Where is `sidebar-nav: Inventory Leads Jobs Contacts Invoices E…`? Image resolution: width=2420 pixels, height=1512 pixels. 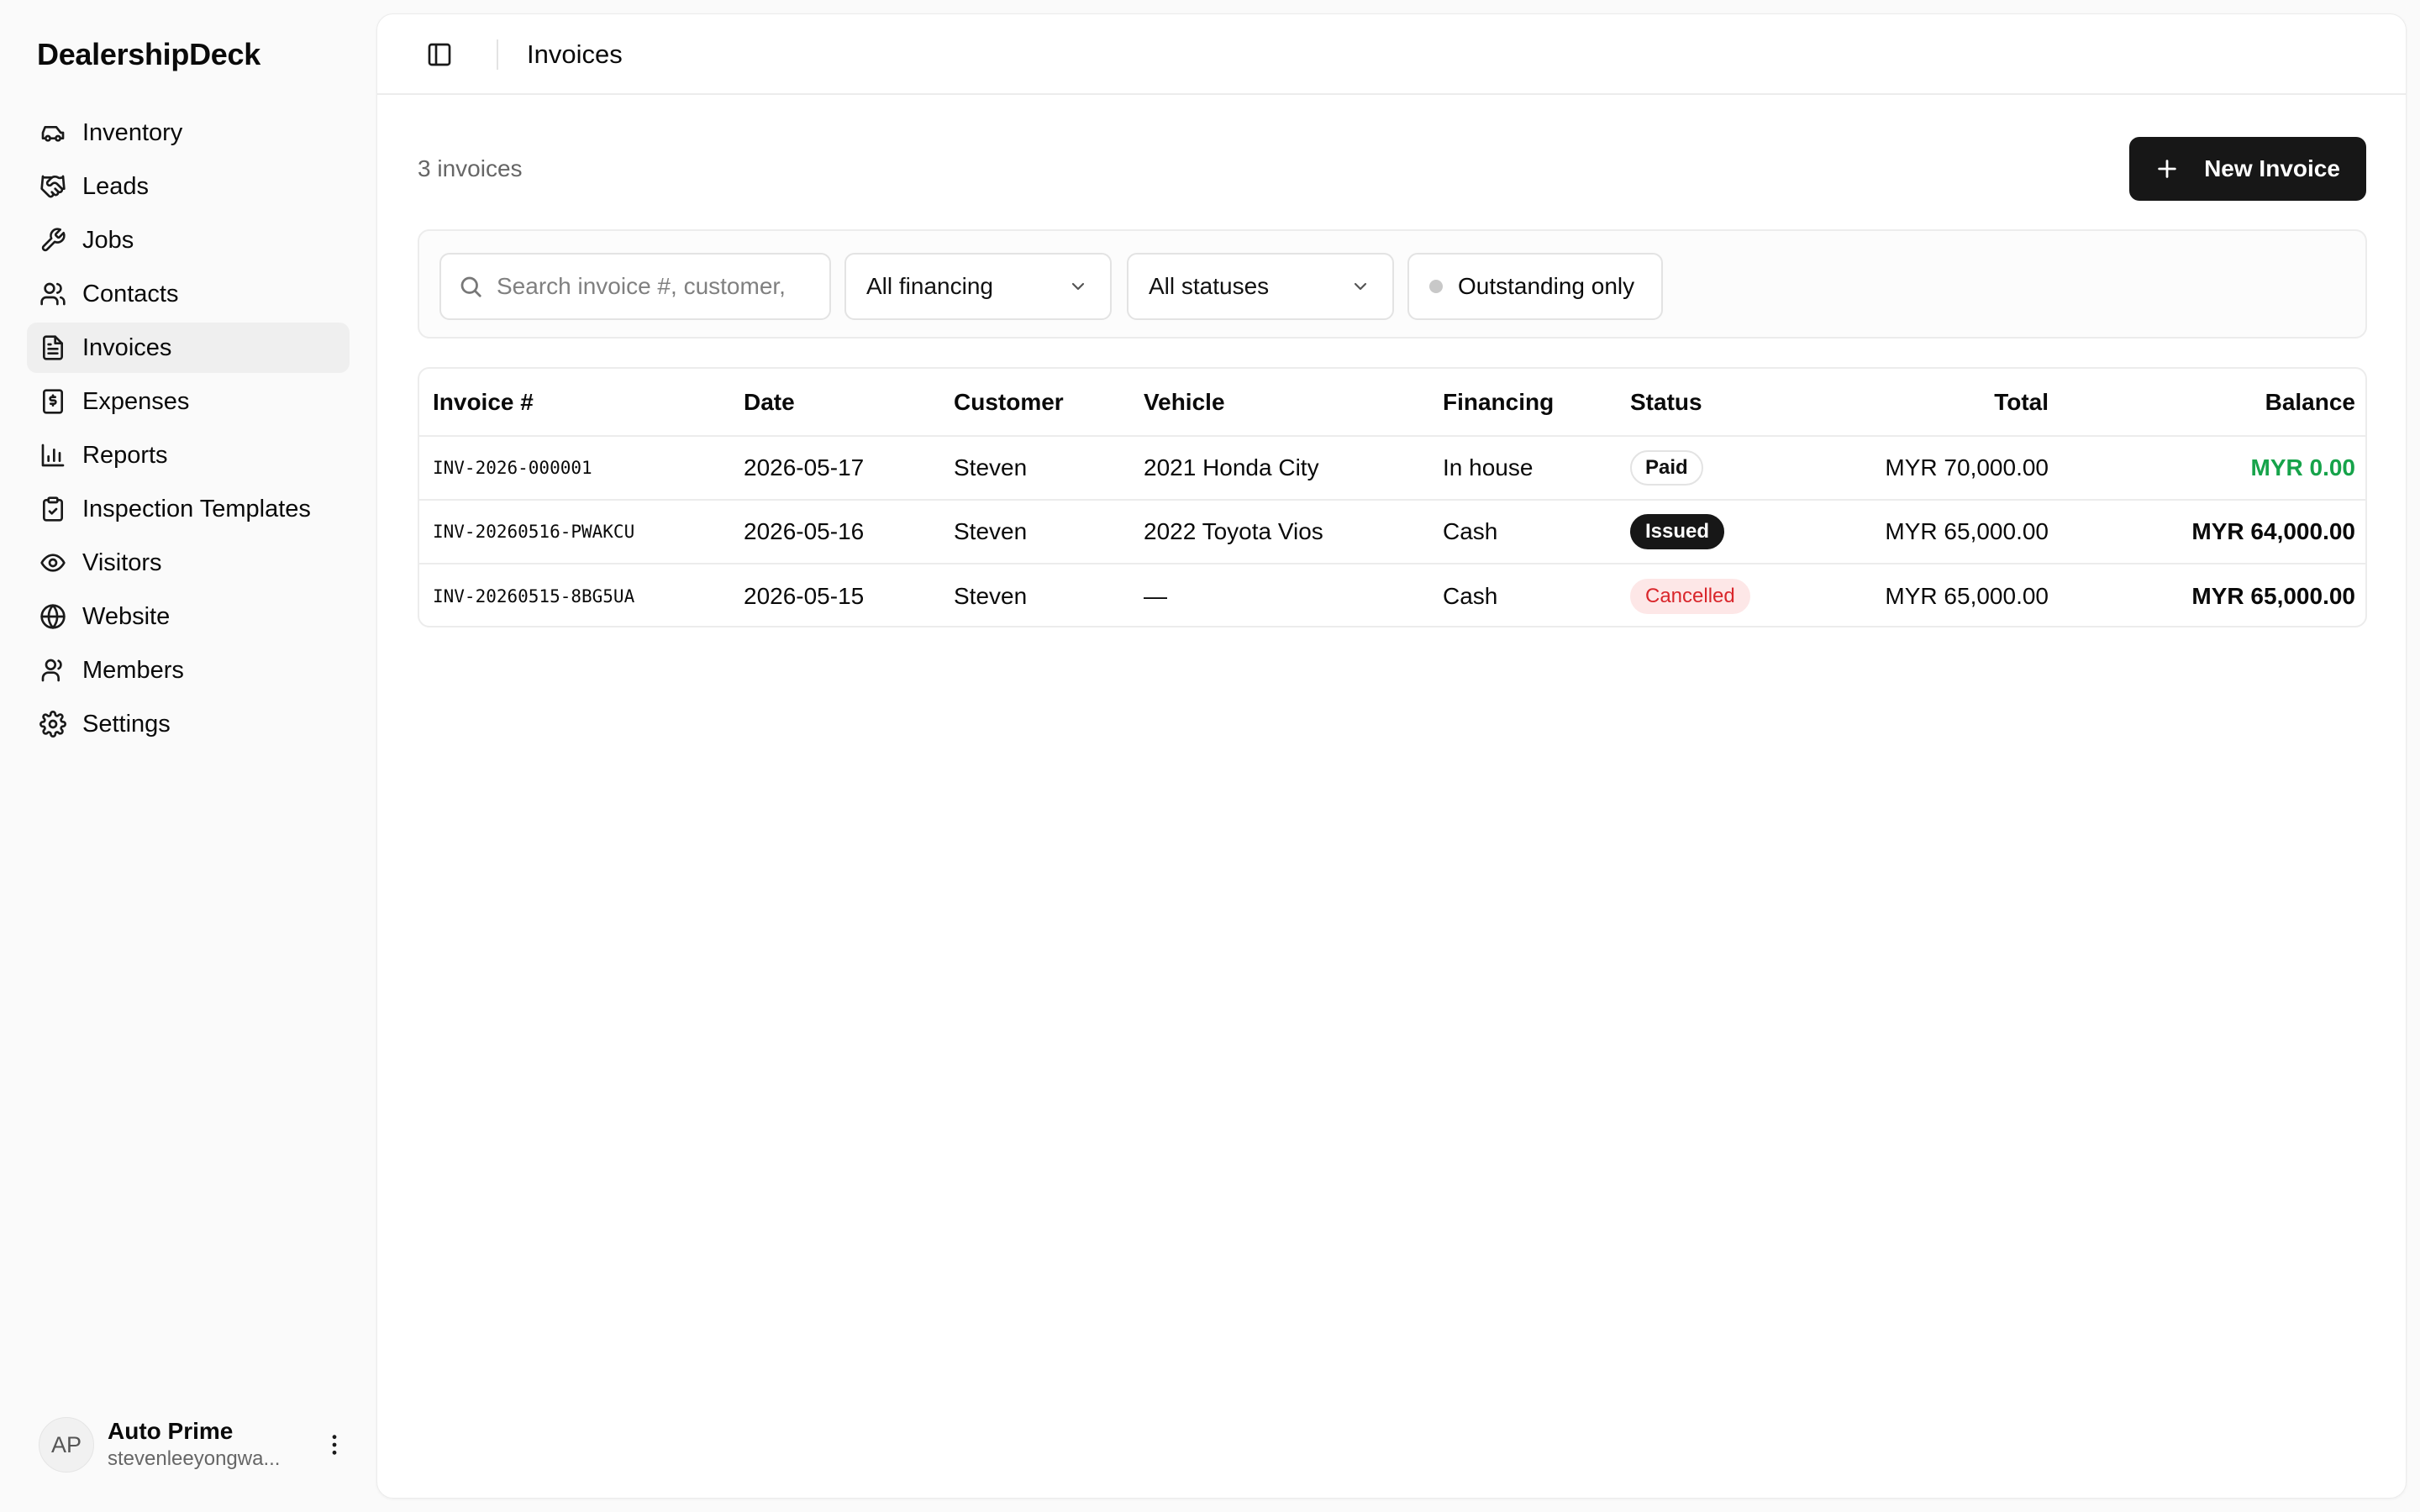 sidebar-nav: Inventory Leads Jobs Contacts Invoices E… is located at coordinates (188, 430).